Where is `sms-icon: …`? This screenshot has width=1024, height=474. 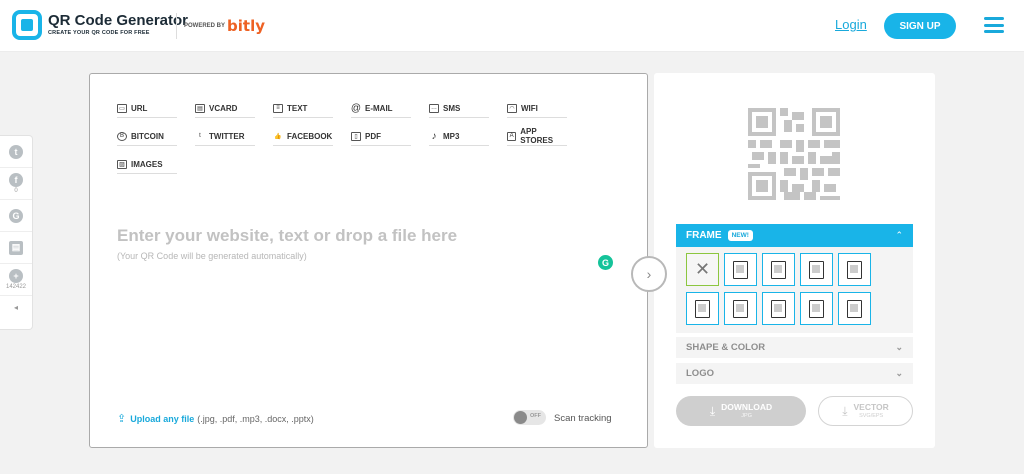 sms-icon: … is located at coordinates (434, 108).